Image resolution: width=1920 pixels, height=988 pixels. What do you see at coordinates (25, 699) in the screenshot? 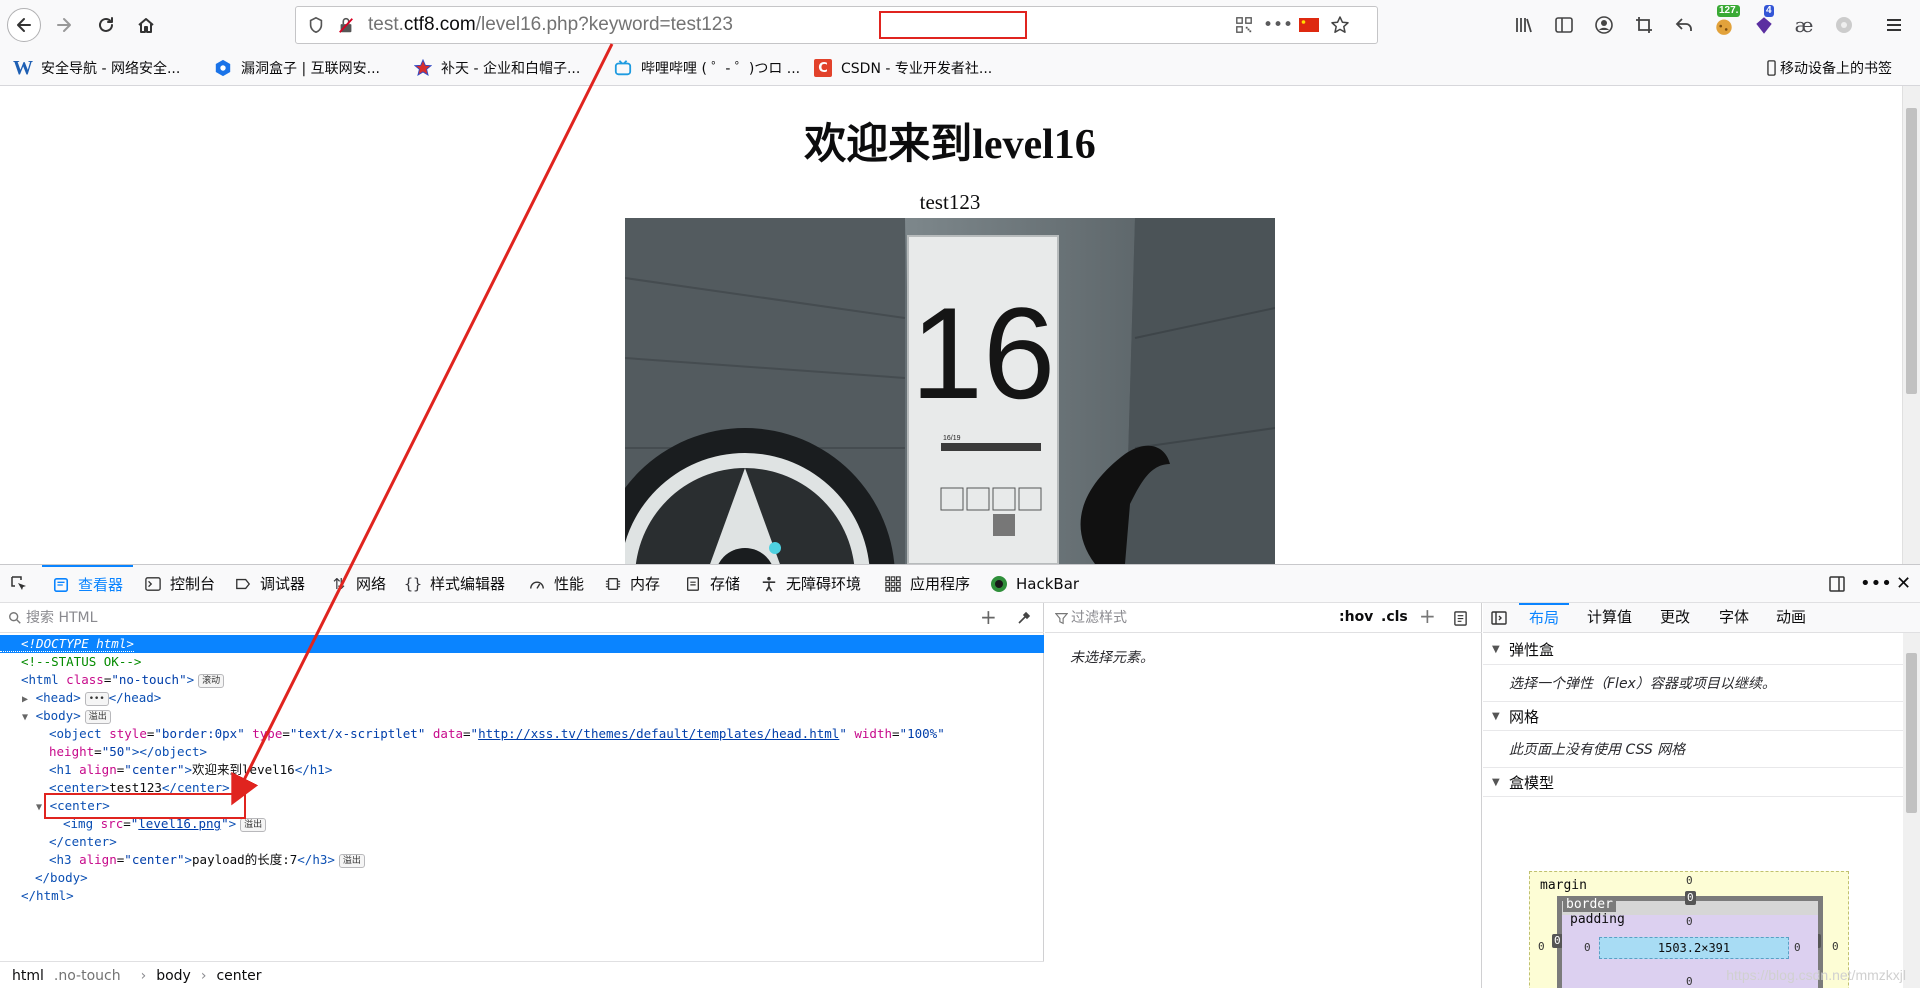
I see `expand-arrow-icon: ▶` at bounding box center [25, 699].